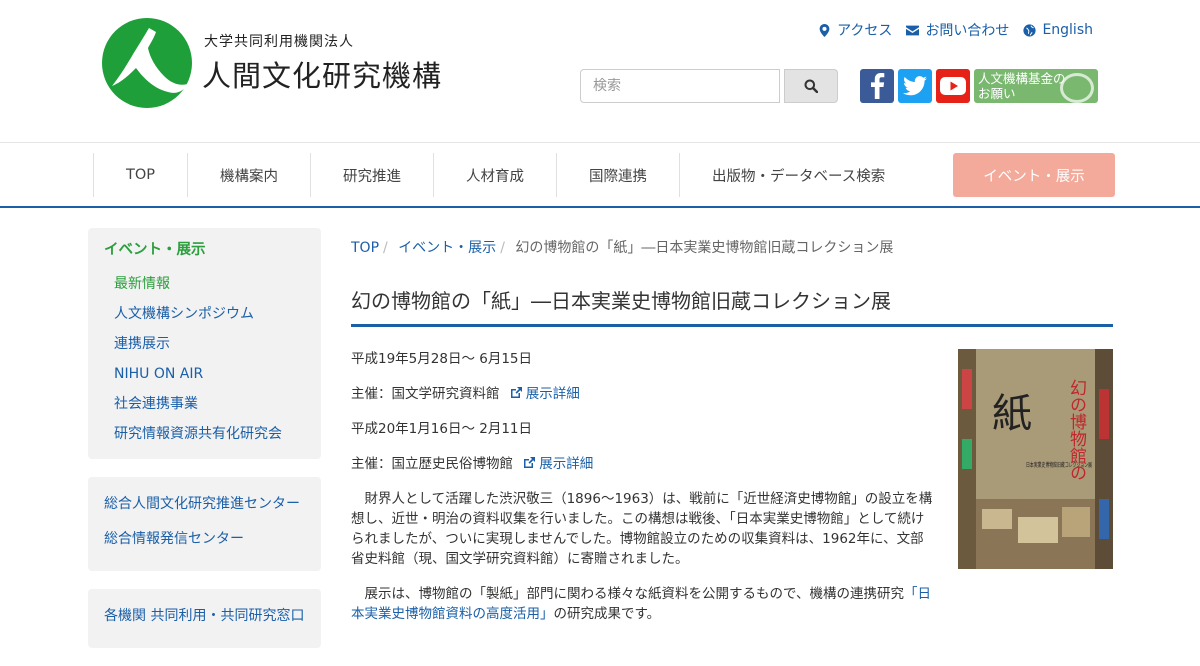  I want to click on facebook-icon, so click(878, 86).